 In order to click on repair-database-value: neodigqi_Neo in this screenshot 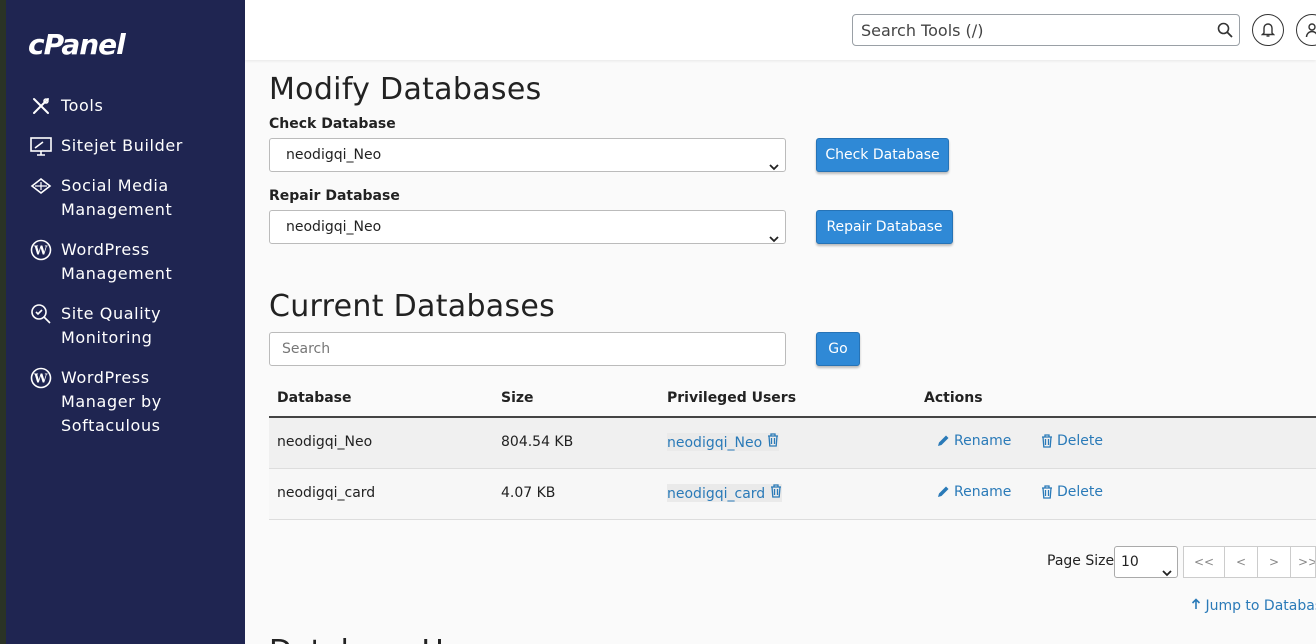, I will do `click(334, 227)`.